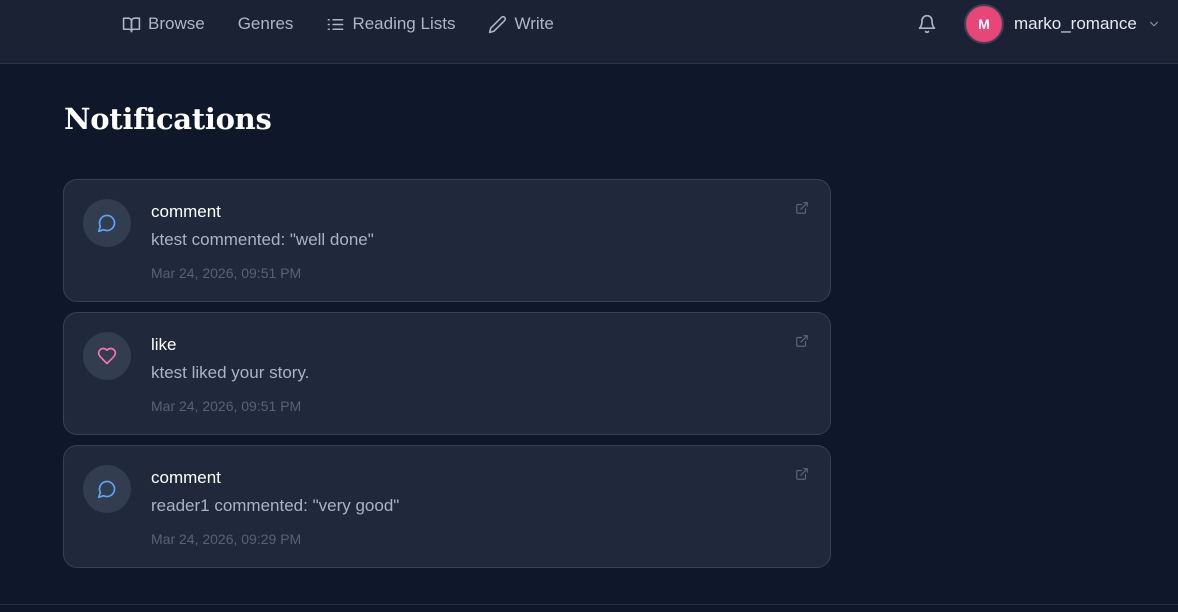 Image resolution: width=1178 pixels, height=612 pixels. I want to click on nav-genres-label: Genres, so click(265, 23).